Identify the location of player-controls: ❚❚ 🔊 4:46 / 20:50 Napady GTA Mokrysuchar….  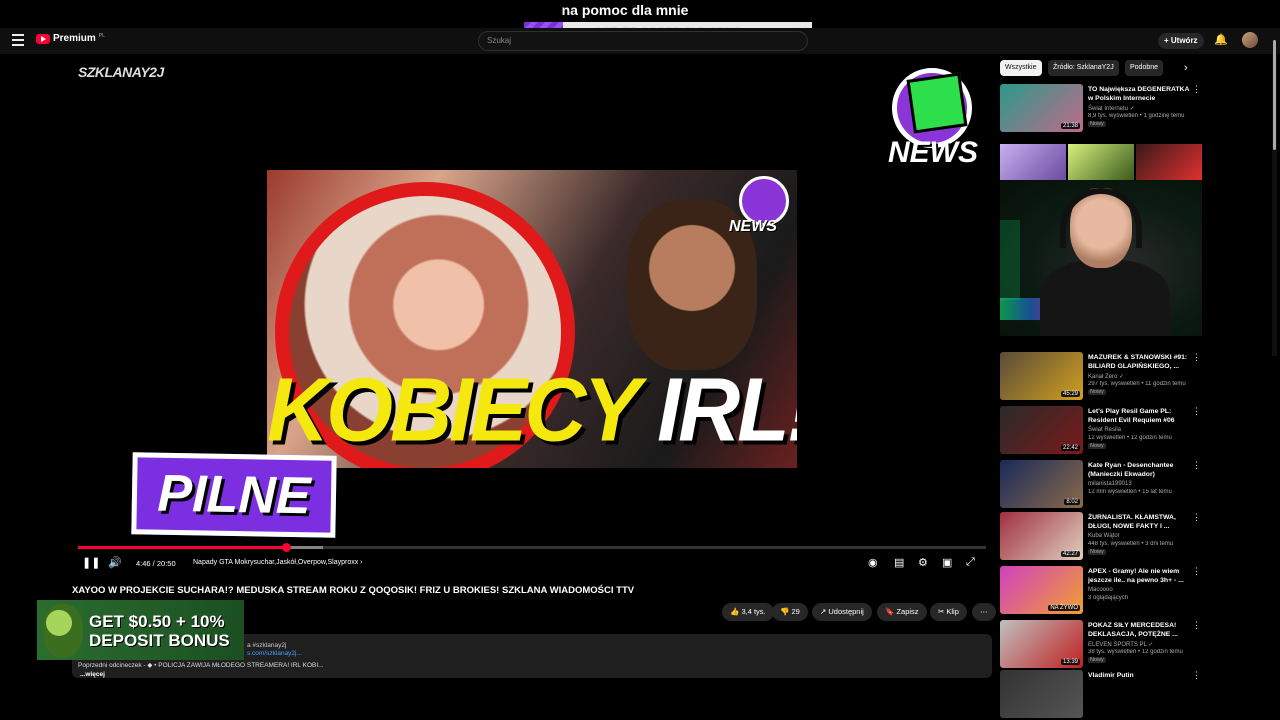
(532, 564).